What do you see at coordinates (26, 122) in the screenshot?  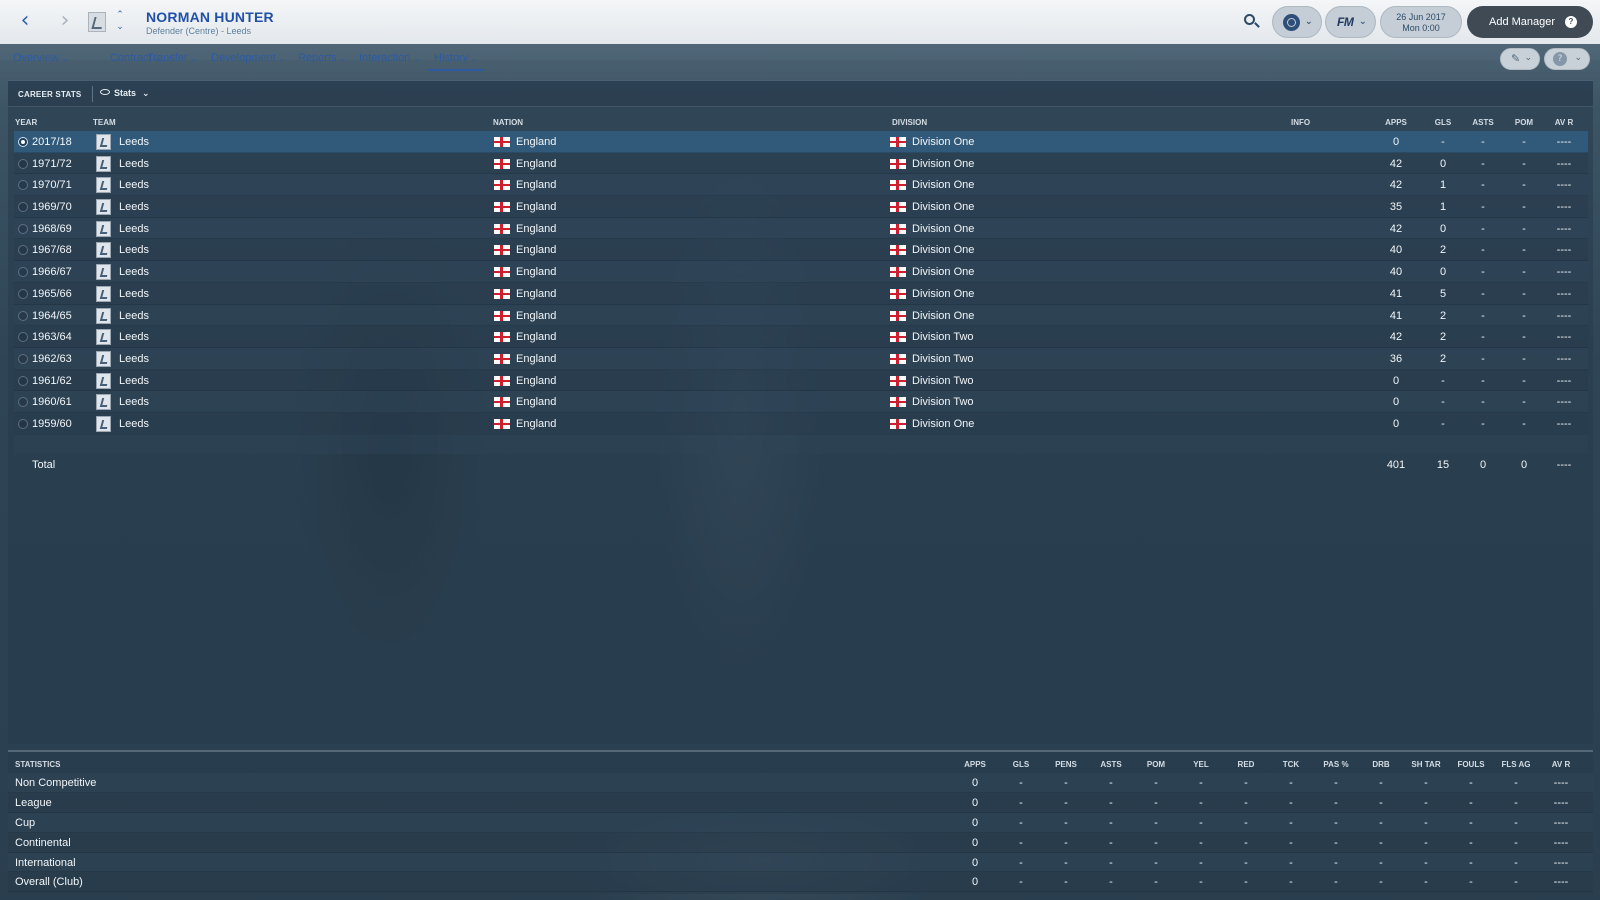 I see `column-header-year: YEAR` at bounding box center [26, 122].